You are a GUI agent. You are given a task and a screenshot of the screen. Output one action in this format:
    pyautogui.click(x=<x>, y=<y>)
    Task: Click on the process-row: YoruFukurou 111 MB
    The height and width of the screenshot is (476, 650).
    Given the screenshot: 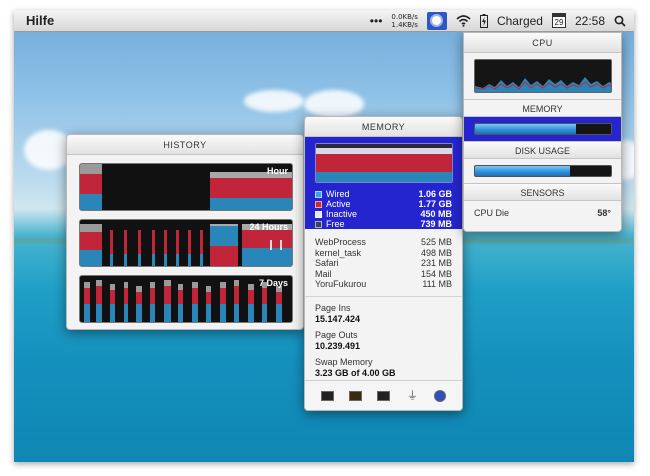 What is the action you would take?
    pyautogui.click(x=383, y=284)
    